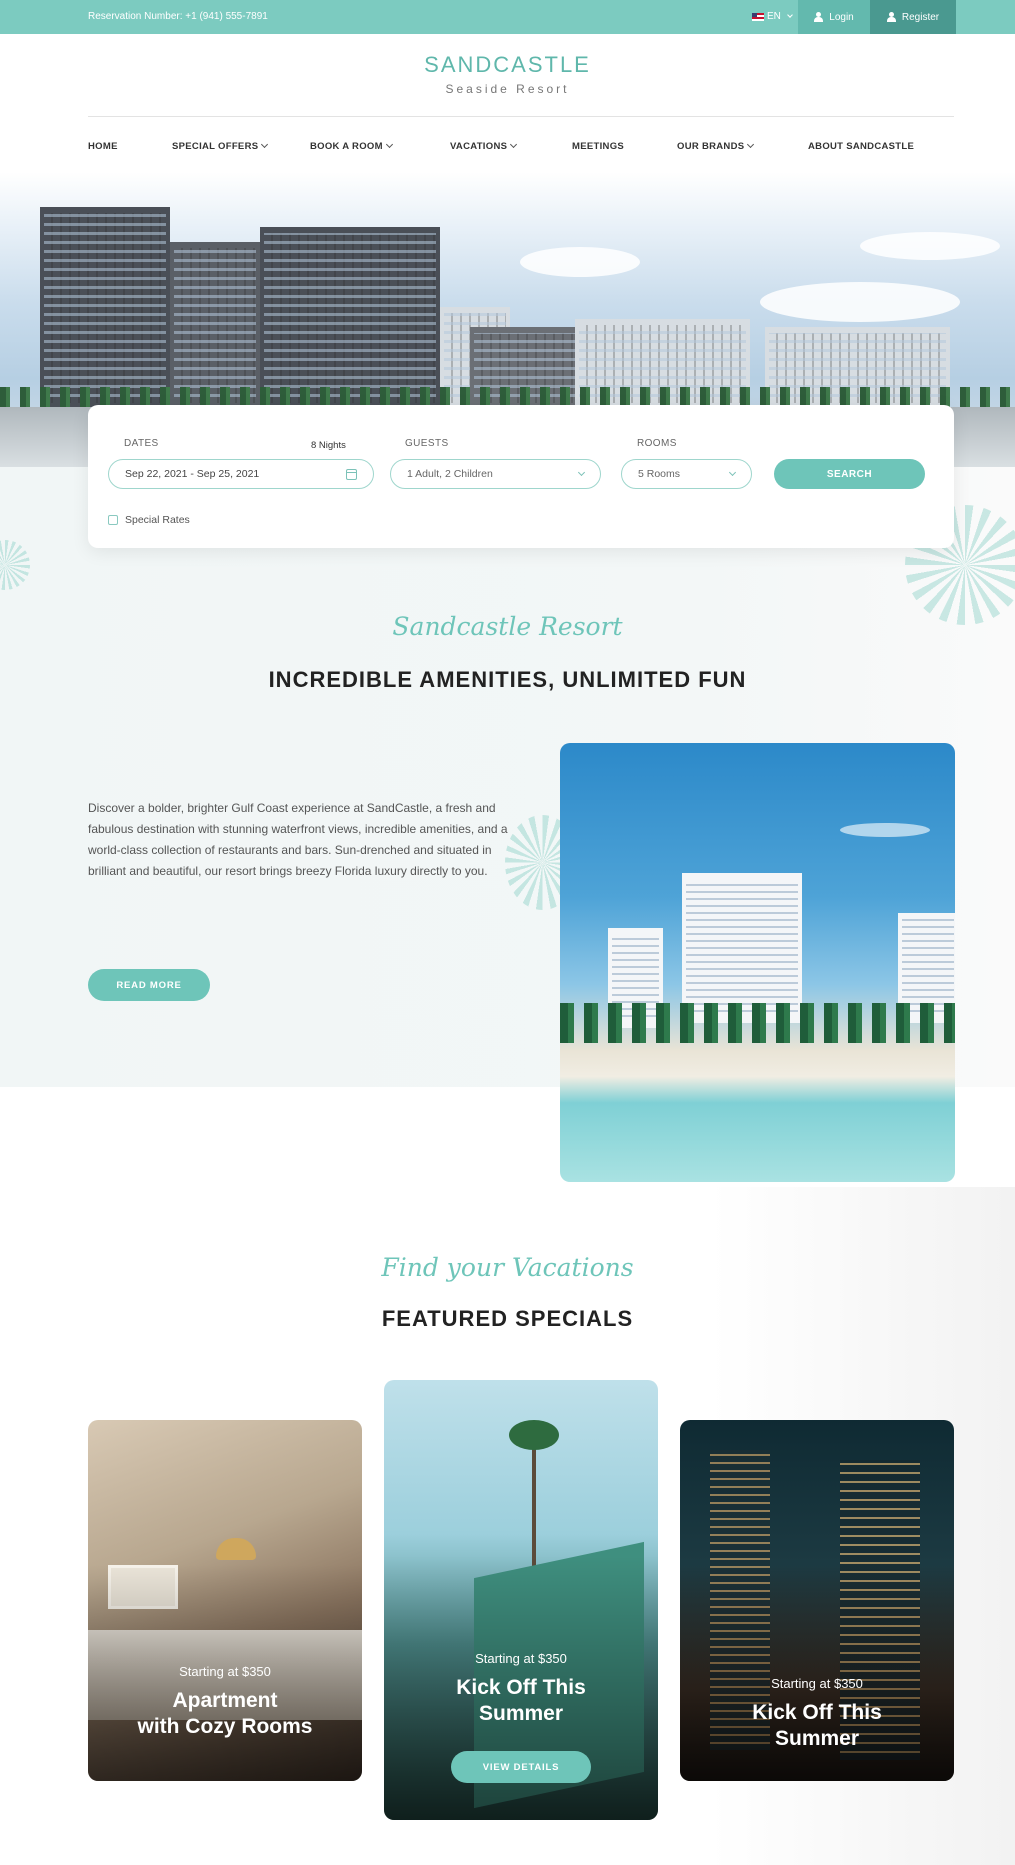 The image size is (1015, 1865). What do you see at coordinates (178, 16) in the screenshot?
I see `reservation-number: Reservation Number: +1 (941) 555-7891` at bounding box center [178, 16].